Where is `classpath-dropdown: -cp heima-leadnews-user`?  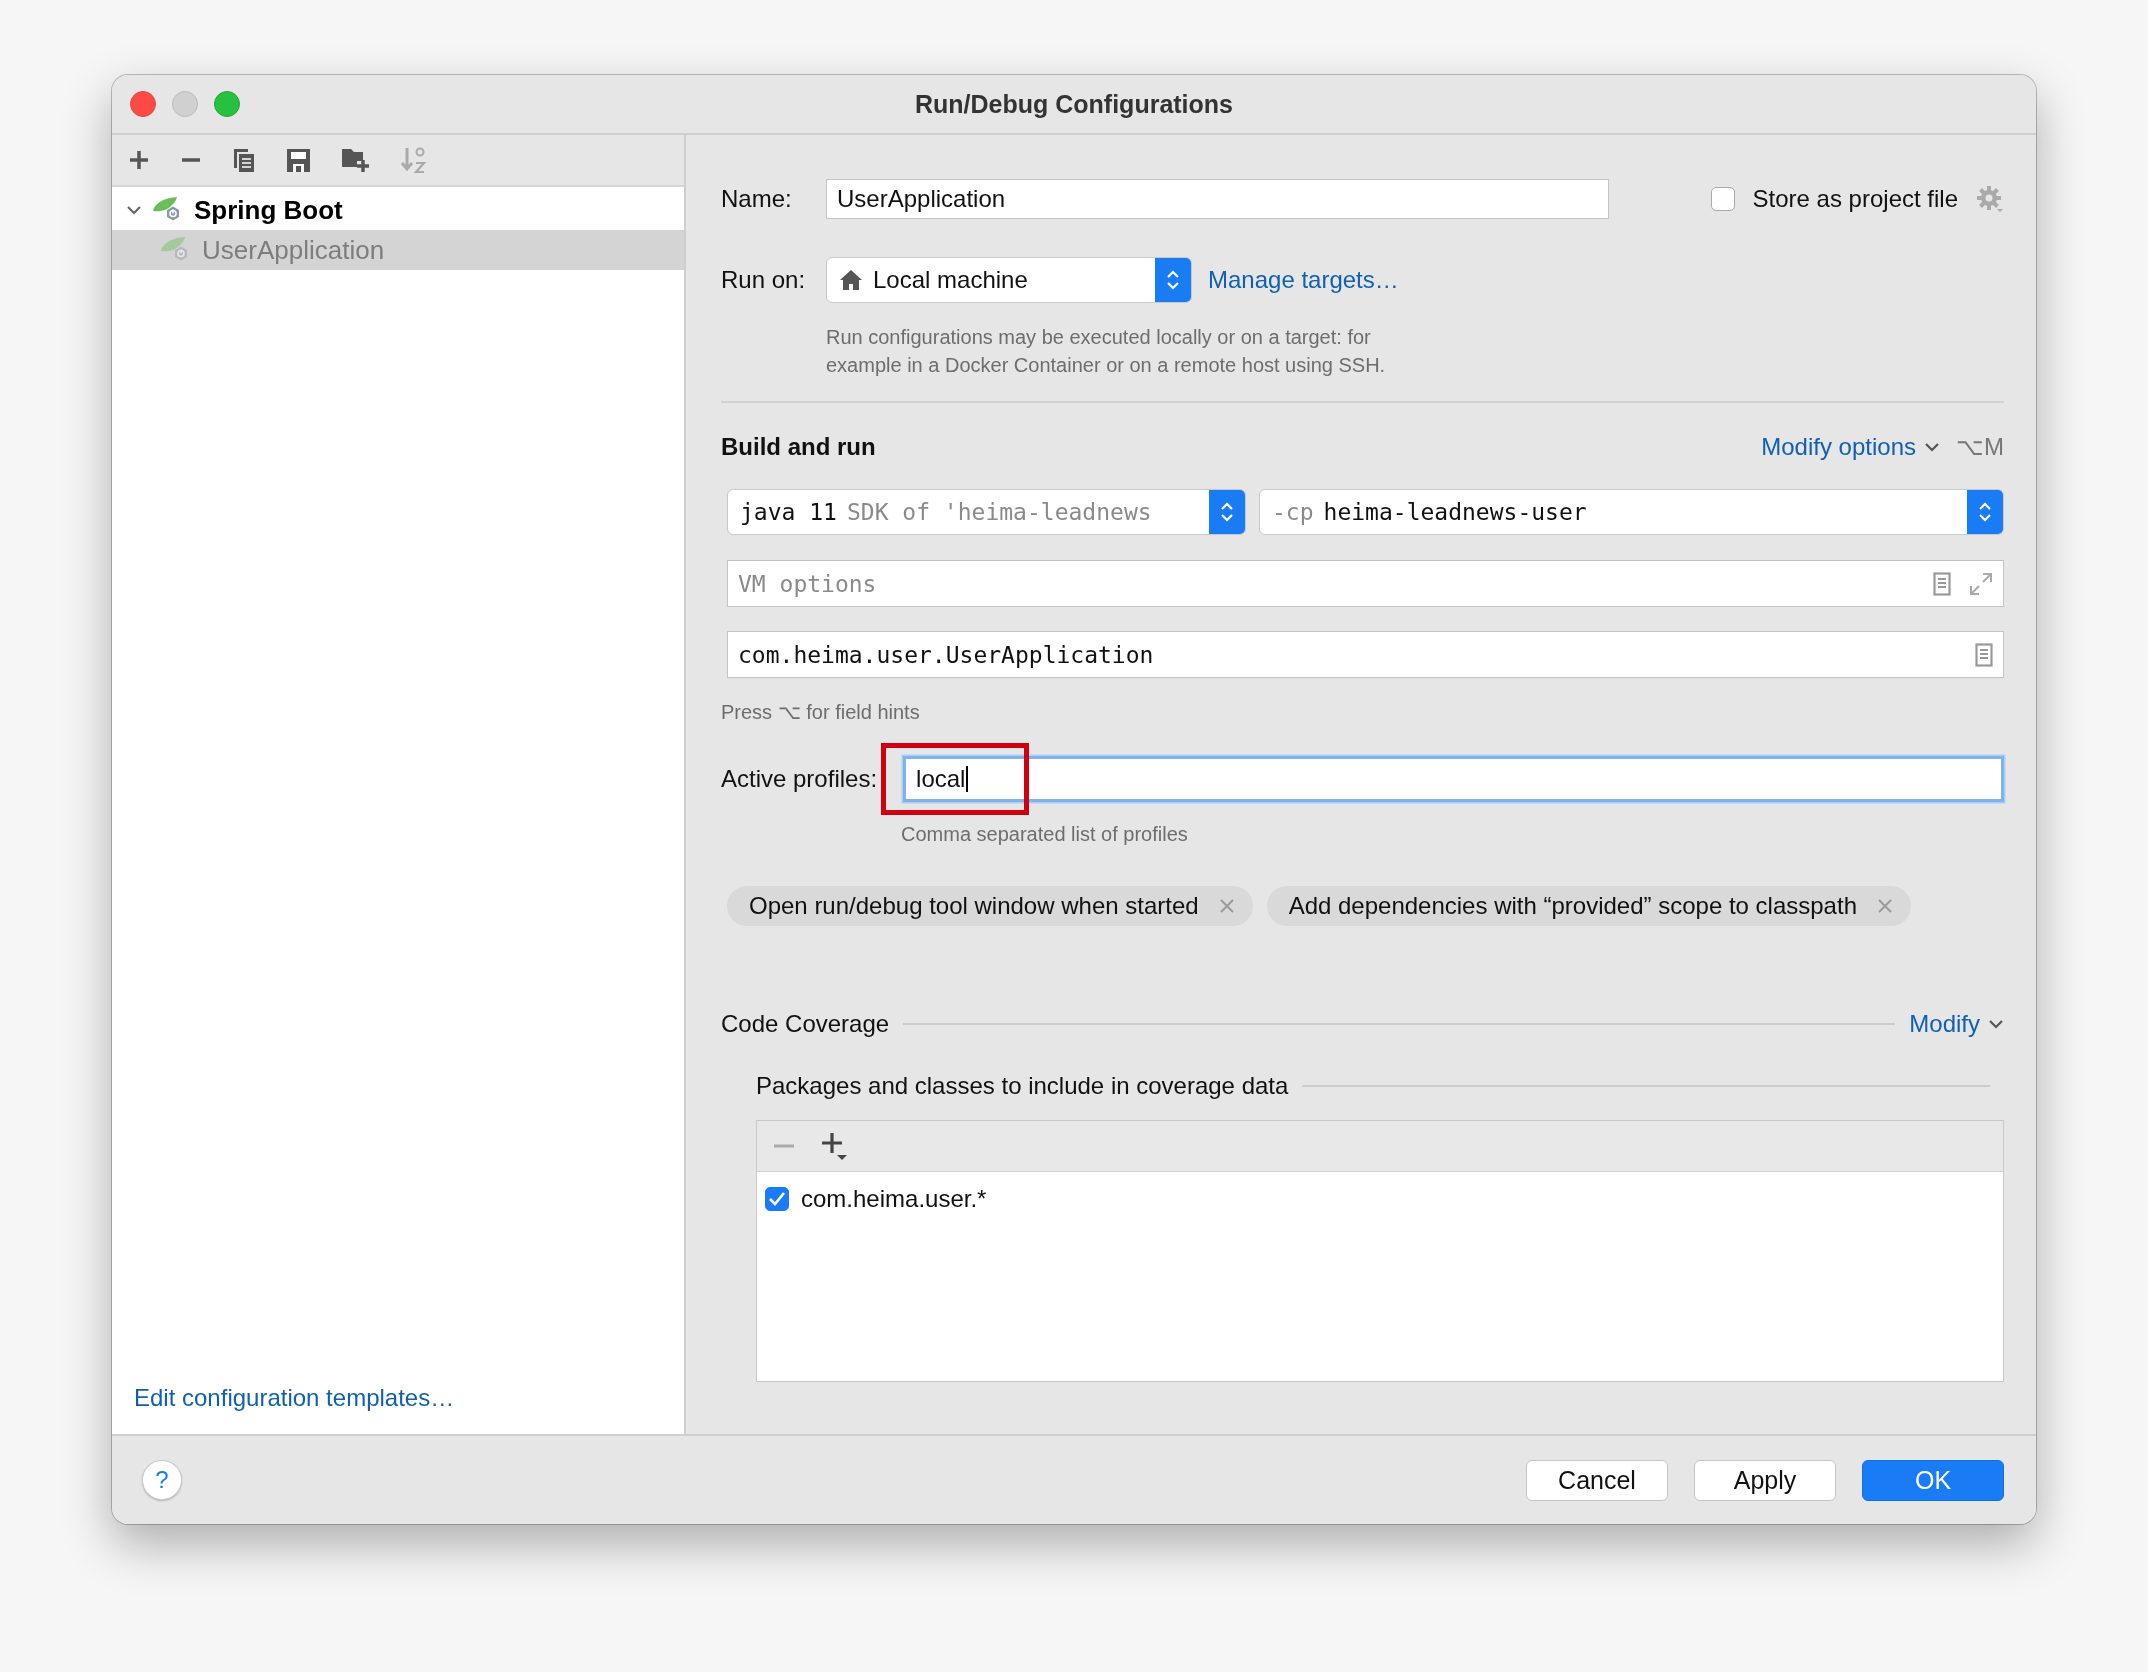
classpath-dropdown: -cp heima-leadnews-user is located at coordinates (1631, 512).